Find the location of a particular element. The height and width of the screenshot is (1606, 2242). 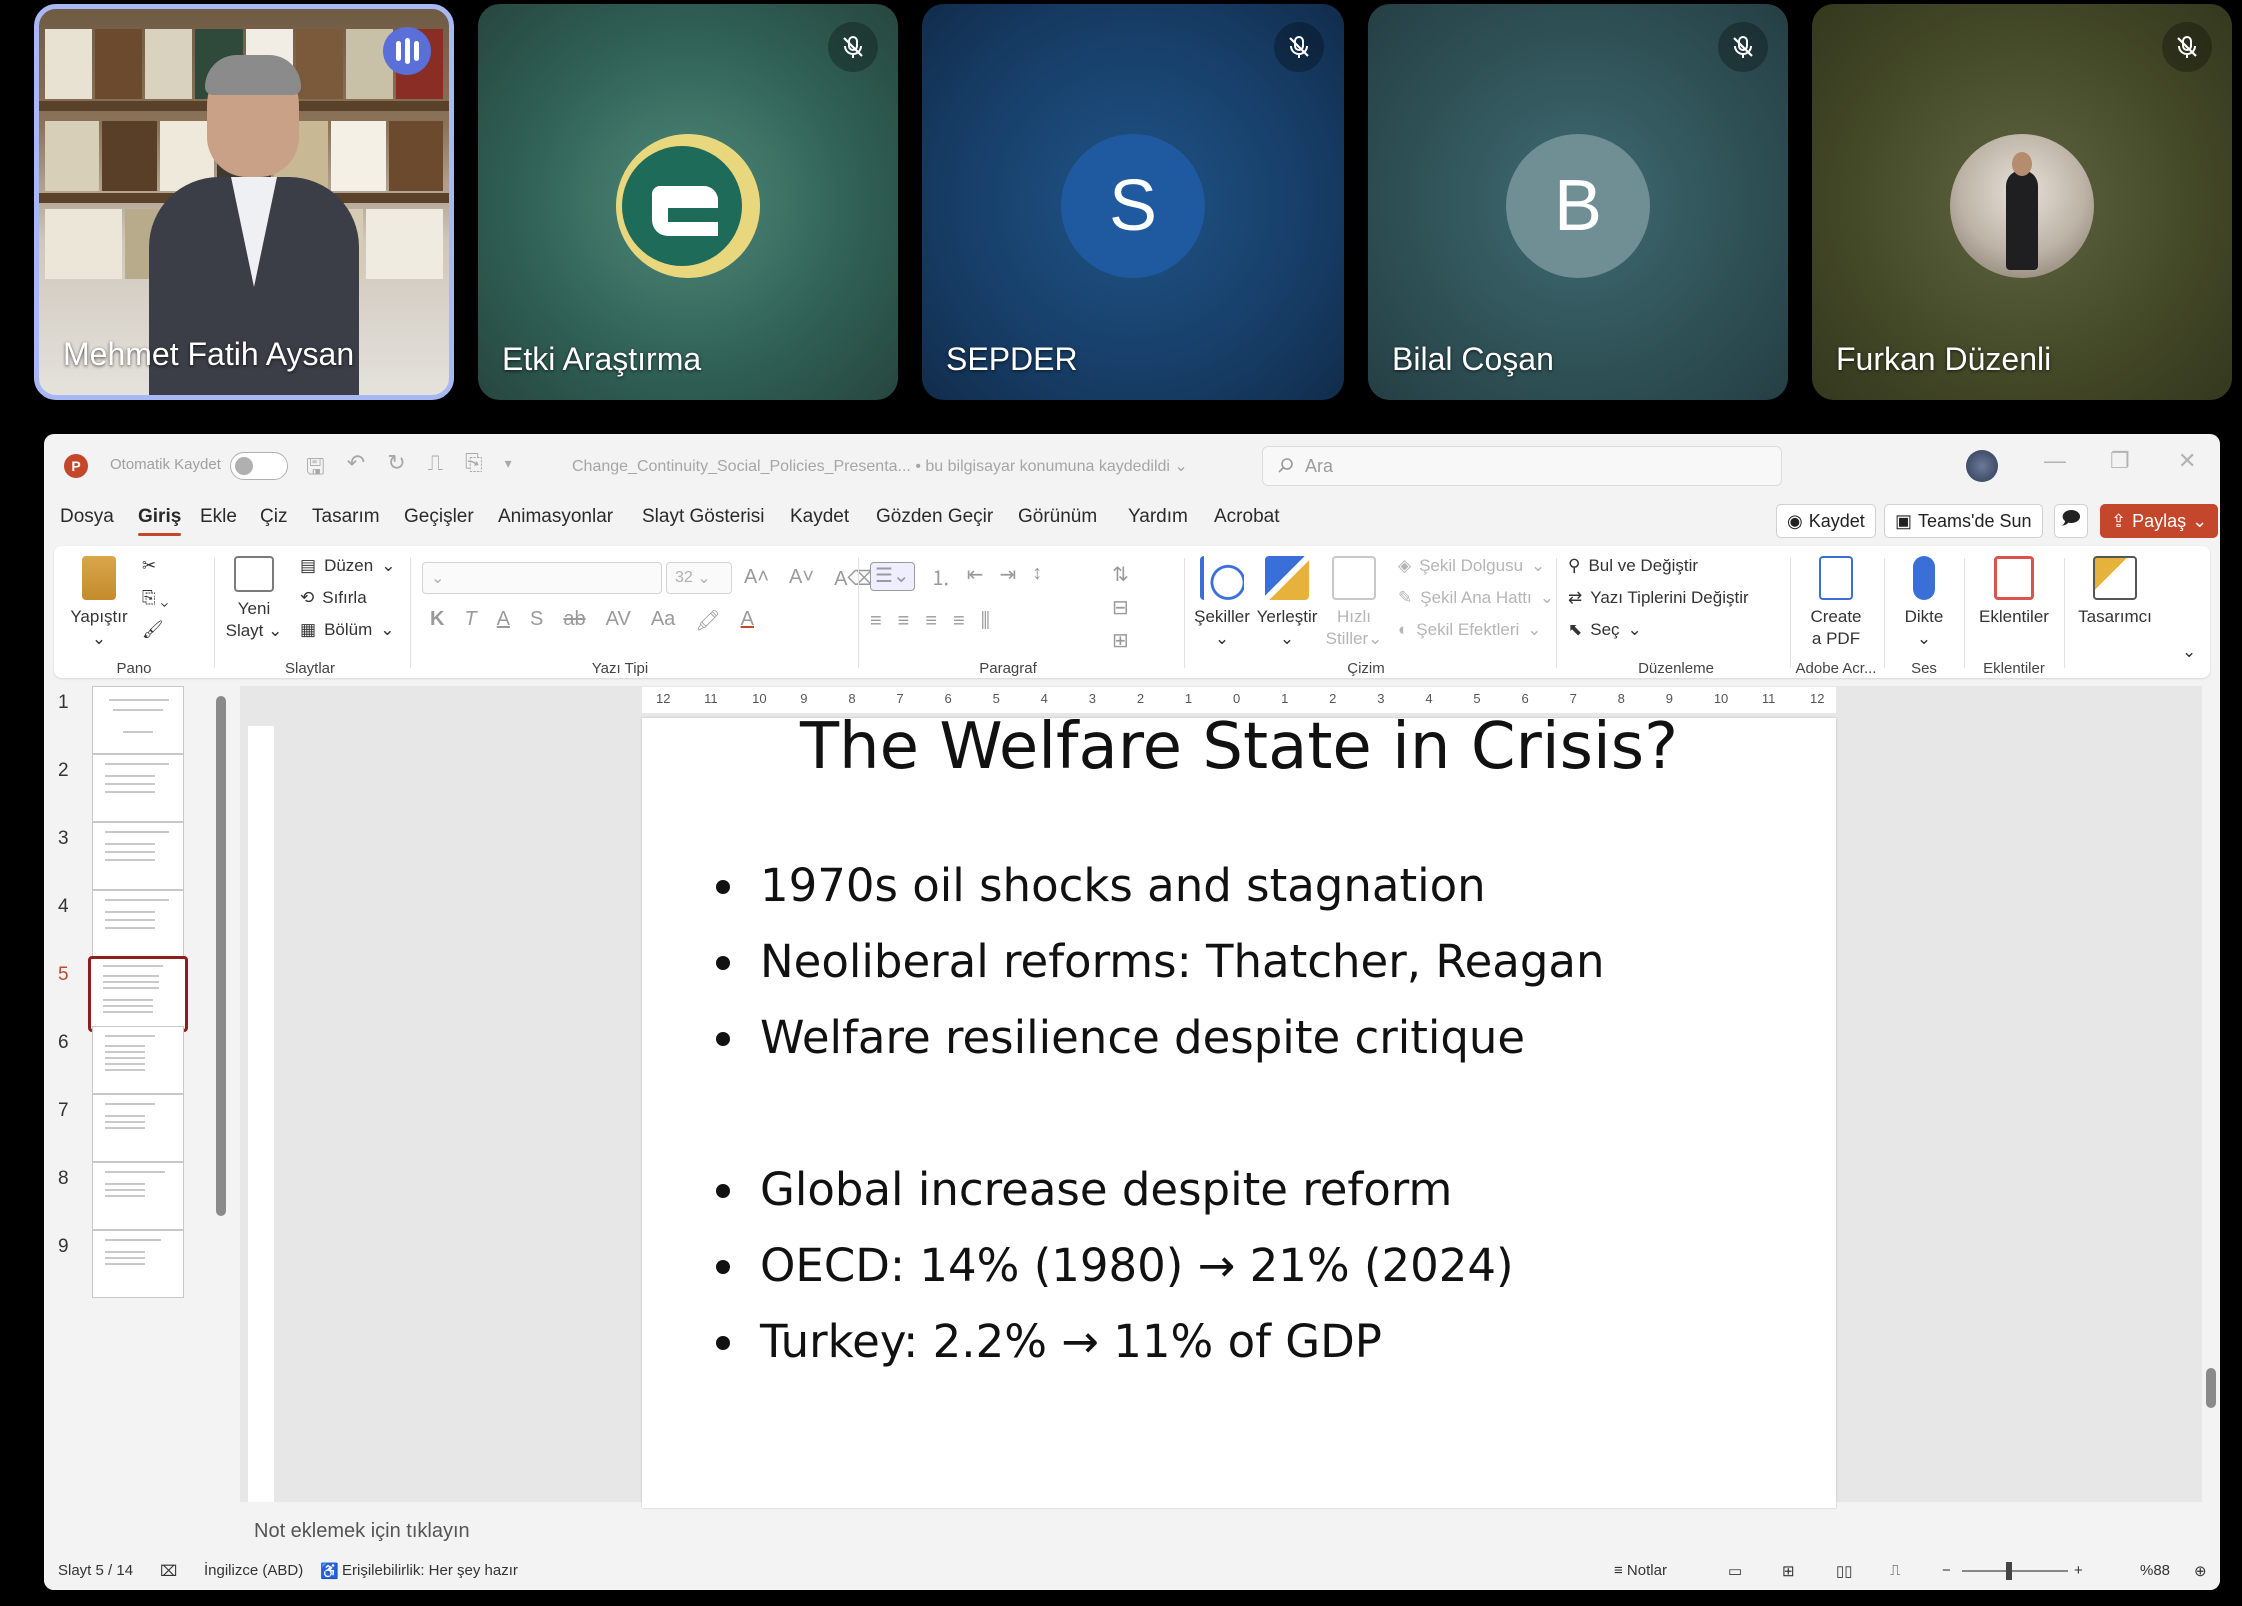

bullet-item: 1970s oil shocks and stagnation is located at coordinates (1158, 886).